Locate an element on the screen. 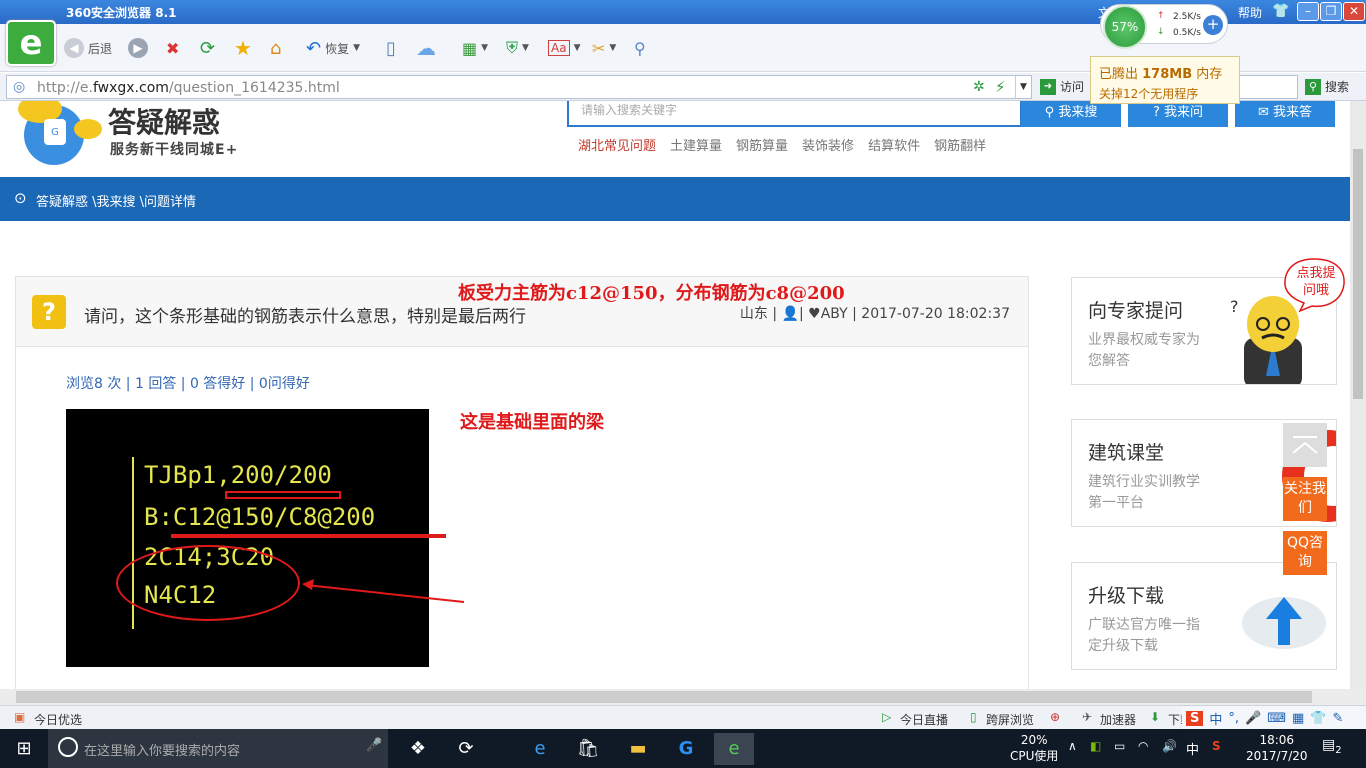 The width and height of the screenshot is (1366, 768). nvidia-icon: ◧ is located at coordinates (1095, 746).